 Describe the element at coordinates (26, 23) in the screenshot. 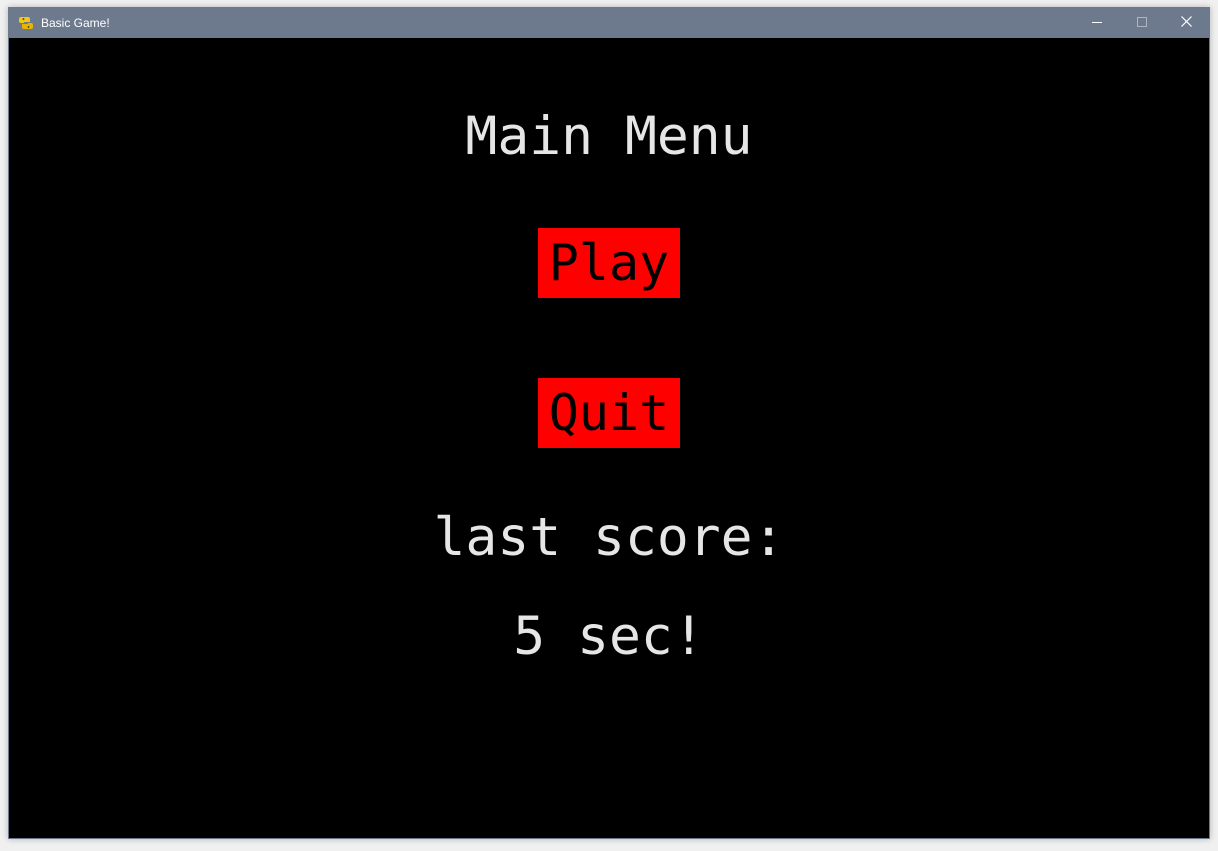

I see `python-snake-icon` at that location.